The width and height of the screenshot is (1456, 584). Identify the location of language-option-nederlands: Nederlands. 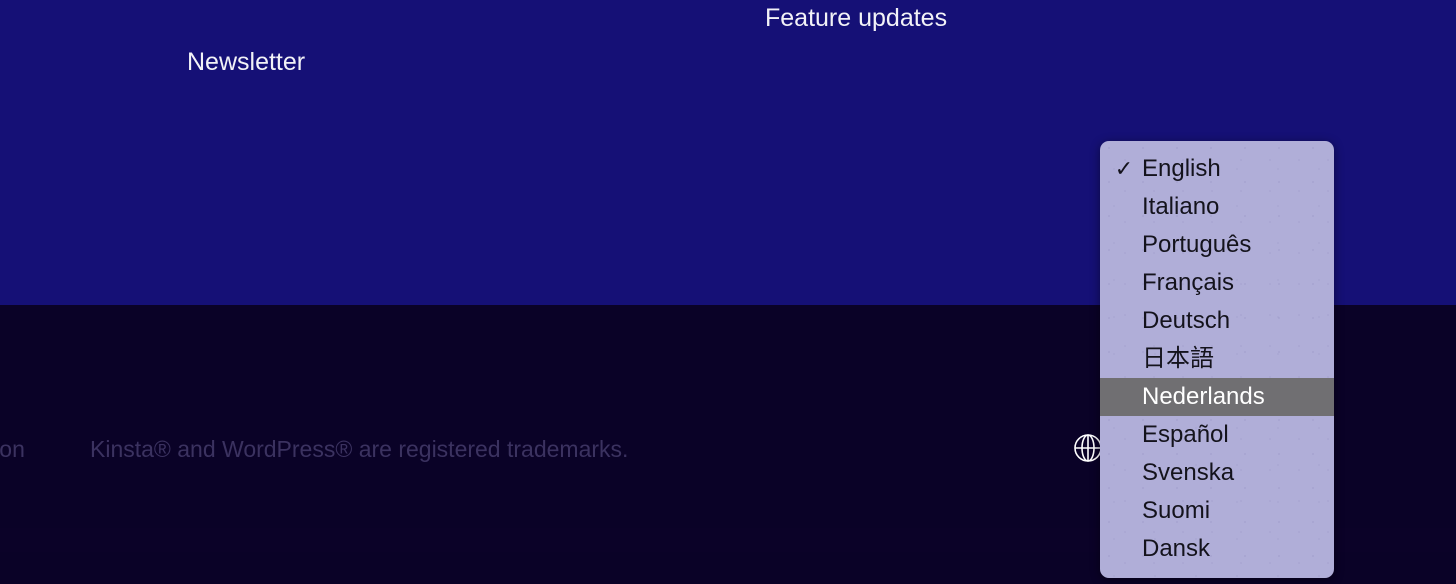
(1217, 397).